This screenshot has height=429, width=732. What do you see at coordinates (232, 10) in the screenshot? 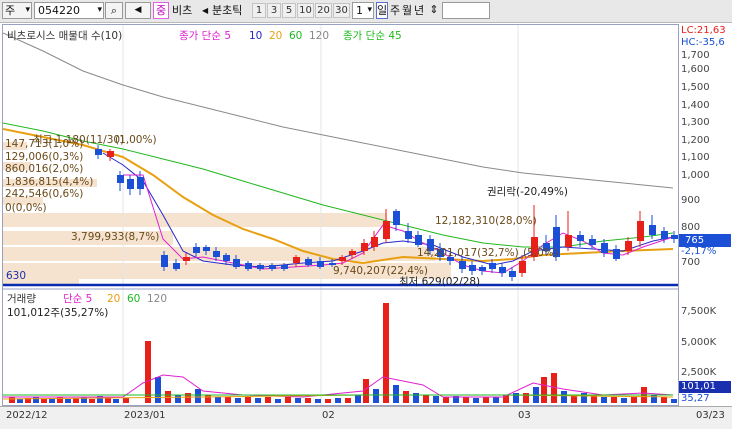
I see `tick-tab: 분초틱` at bounding box center [232, 10].